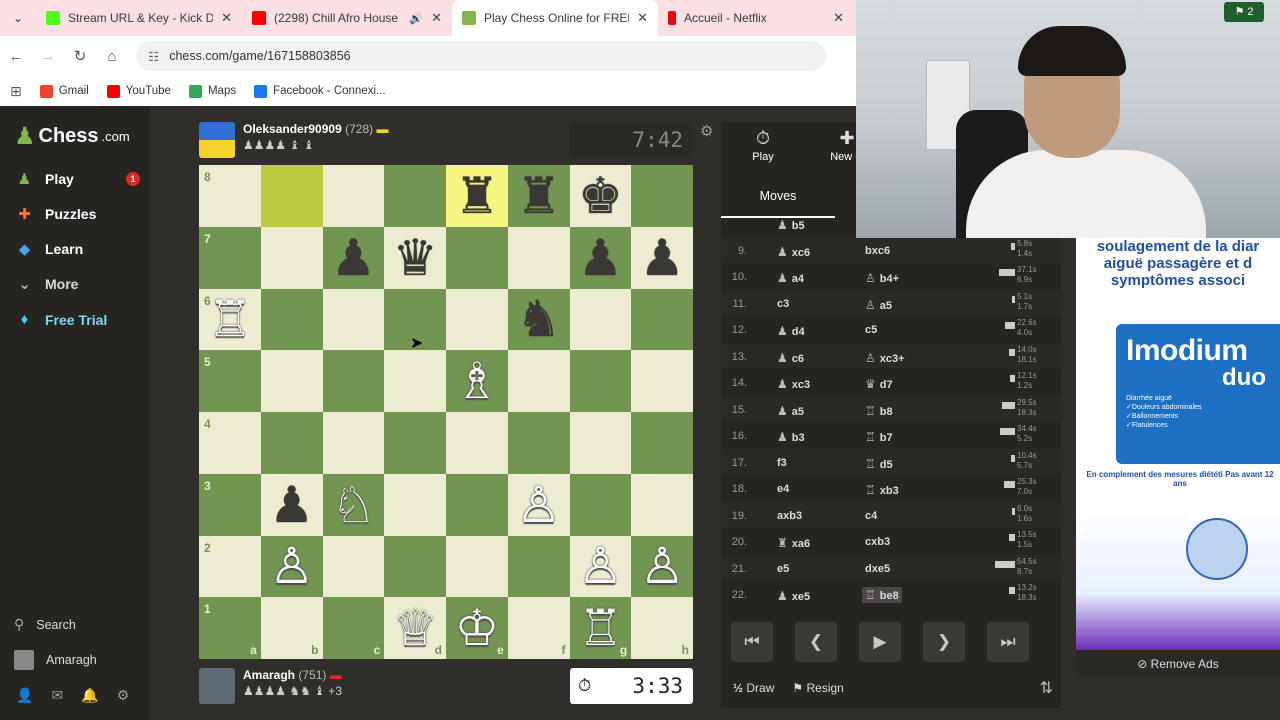 The image size is (1280, 720). I want to click on tab-play: ⏱ Play, so click(763, 150).